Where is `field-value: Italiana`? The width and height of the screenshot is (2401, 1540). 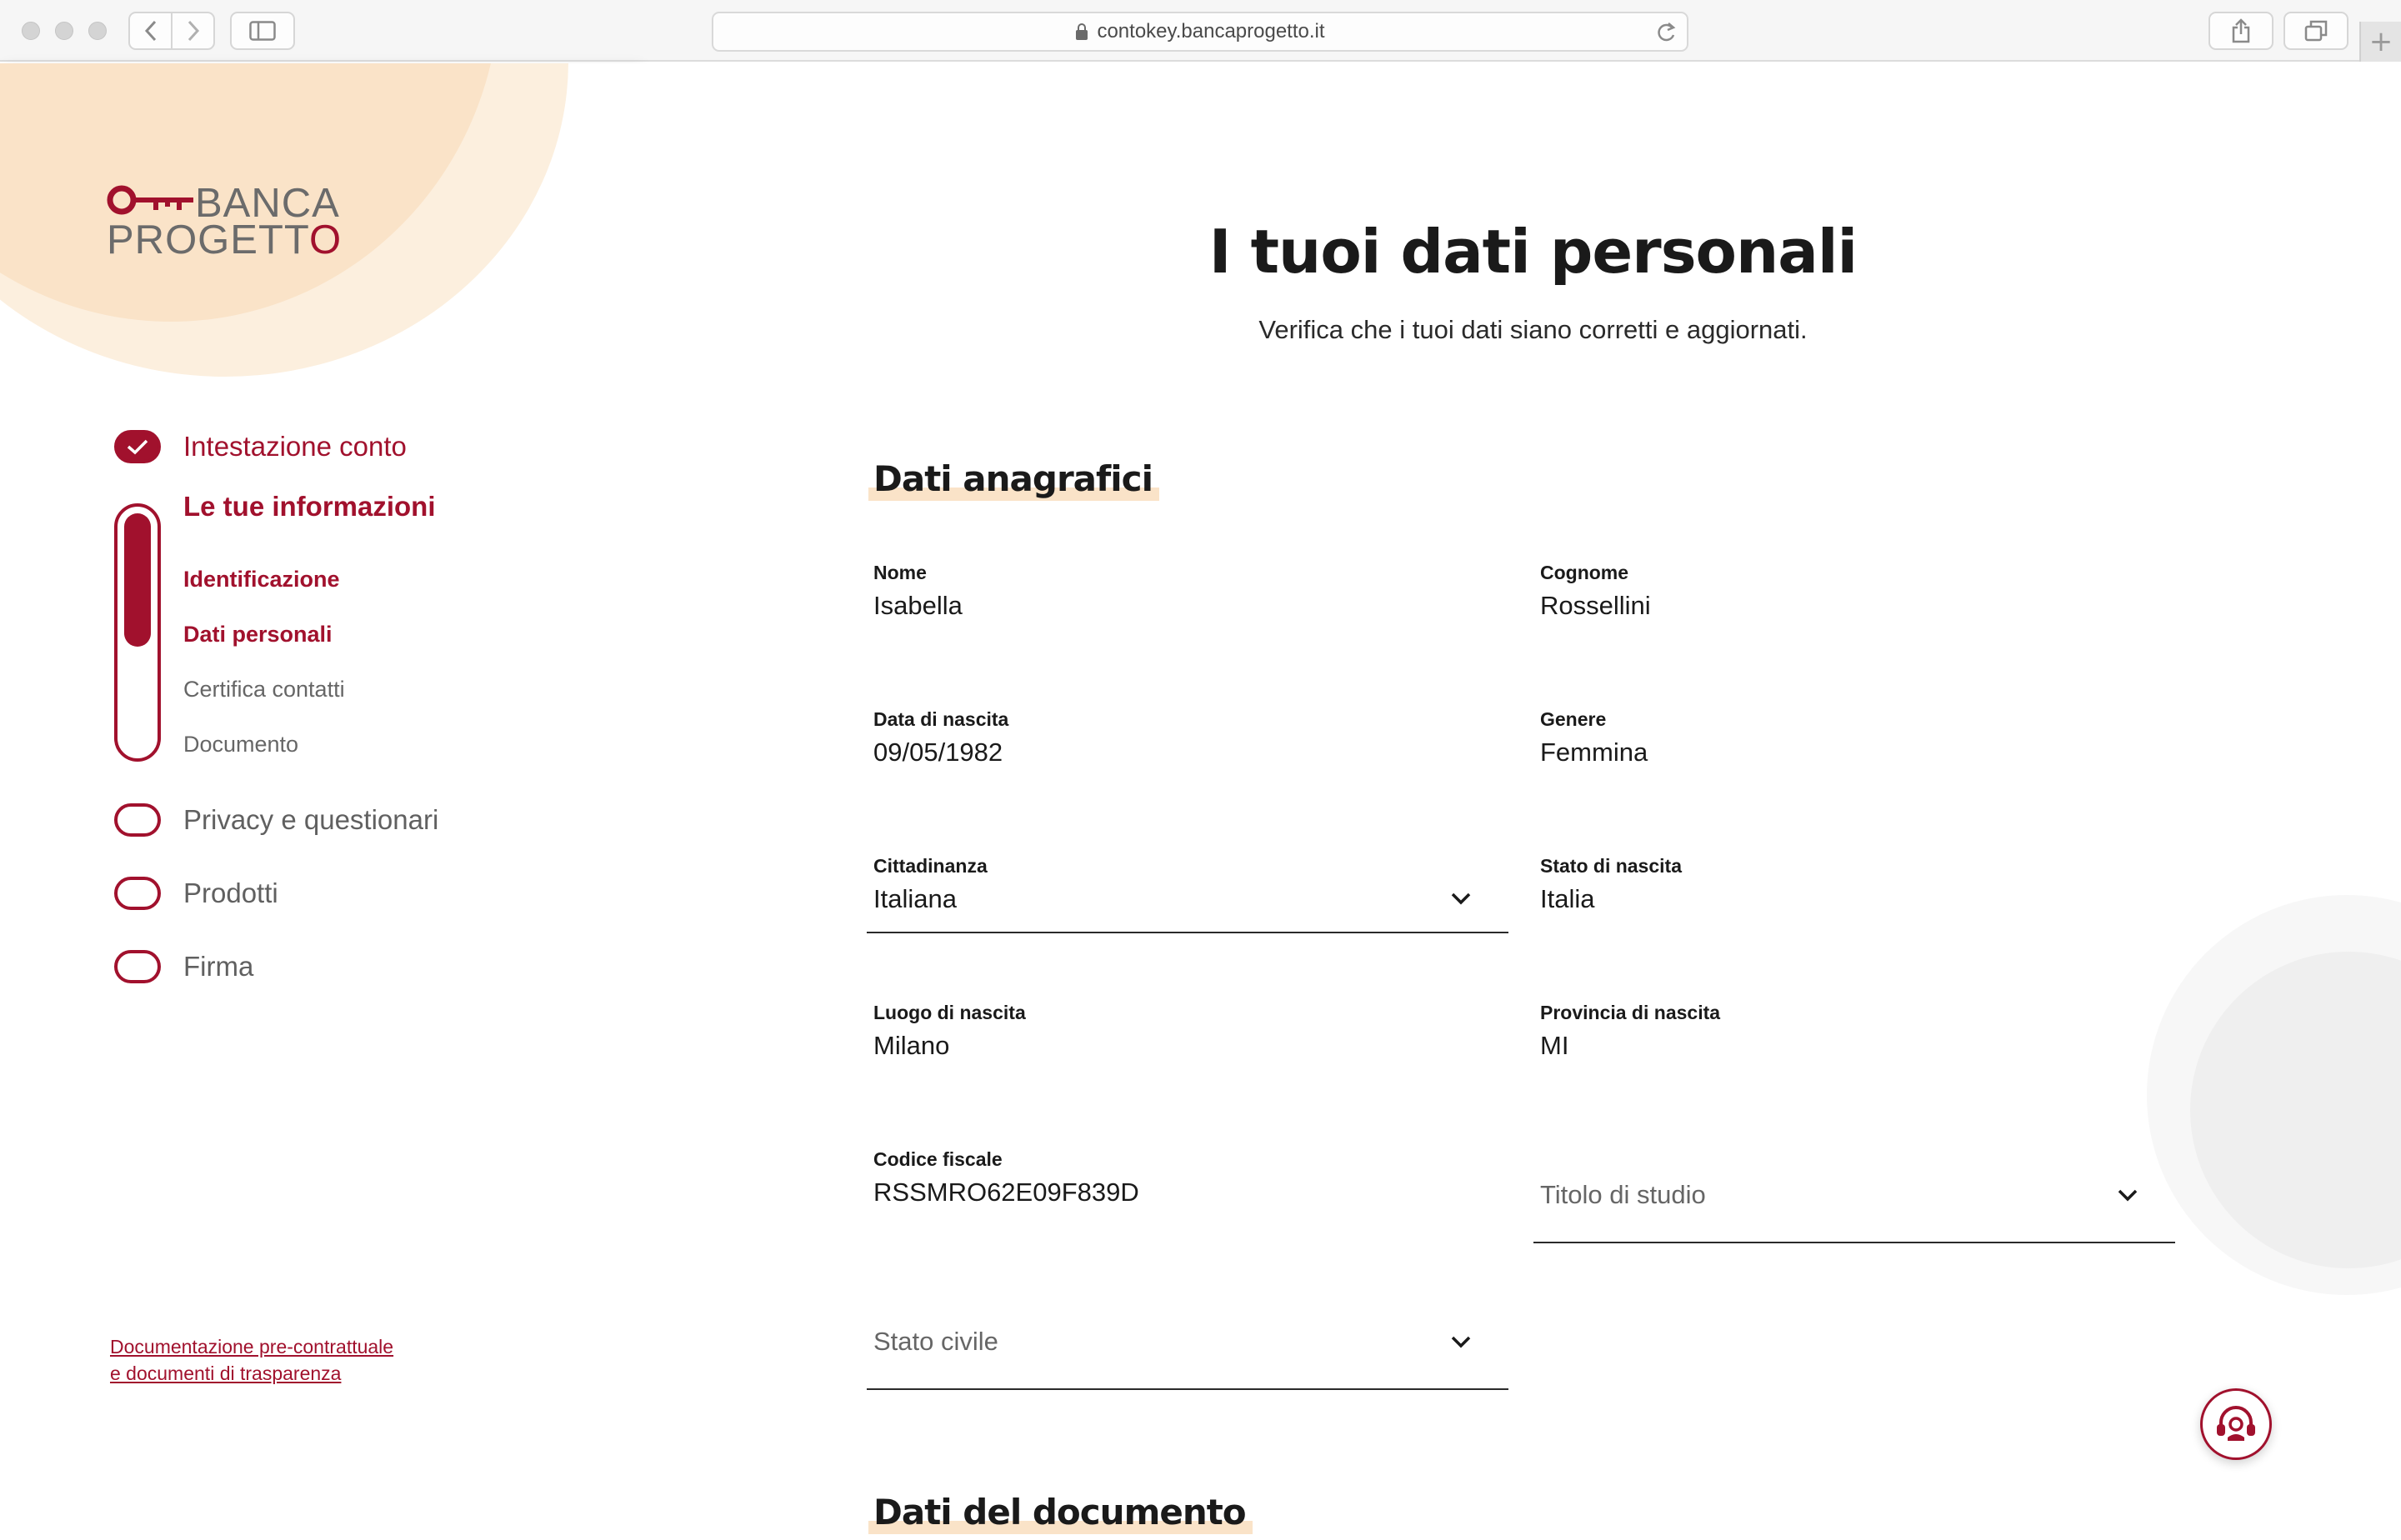
field-value: Italiana is located at coordinates (915, 899).